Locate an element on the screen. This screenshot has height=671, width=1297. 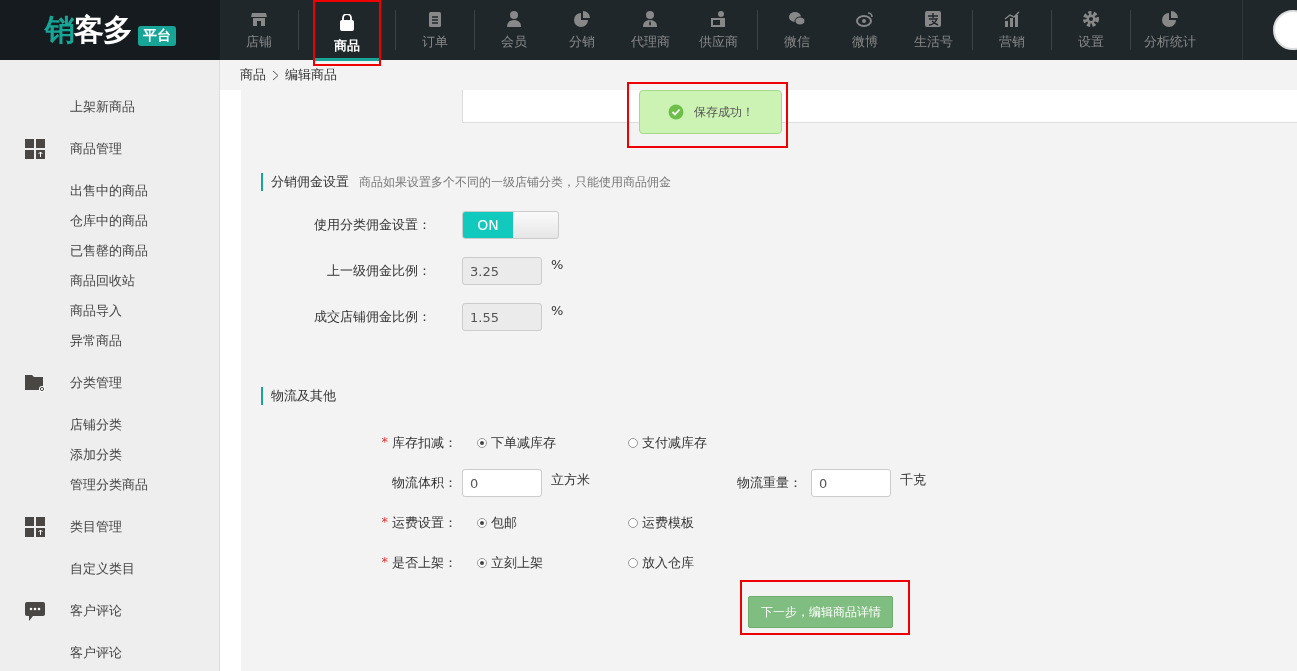
field-label: 物流重量： is located at coordinates (769, 482).